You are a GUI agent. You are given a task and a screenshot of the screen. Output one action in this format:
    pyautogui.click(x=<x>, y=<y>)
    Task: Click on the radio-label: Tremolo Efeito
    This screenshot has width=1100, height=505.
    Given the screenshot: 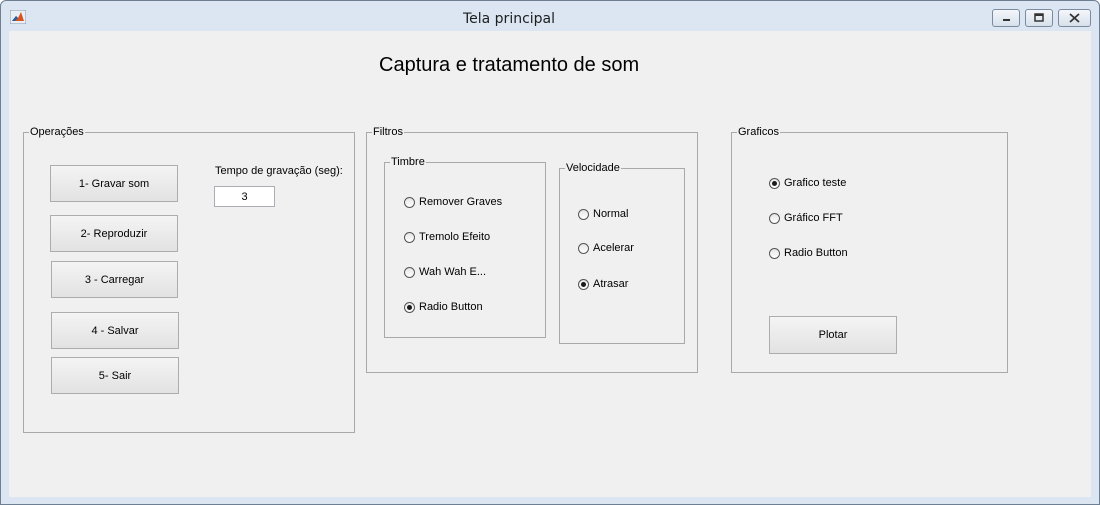 What is the action you would take?
    pyautogui.click(x=455, y=237)
    